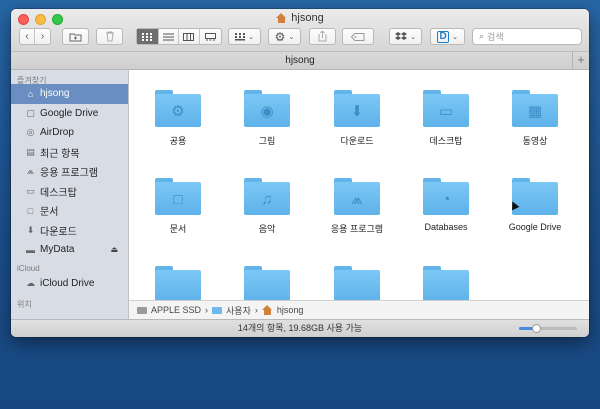 The width and height of the screenshot is (600, 409). I want to click on file-item-public: ⚙ 공용, so click(178, 118).